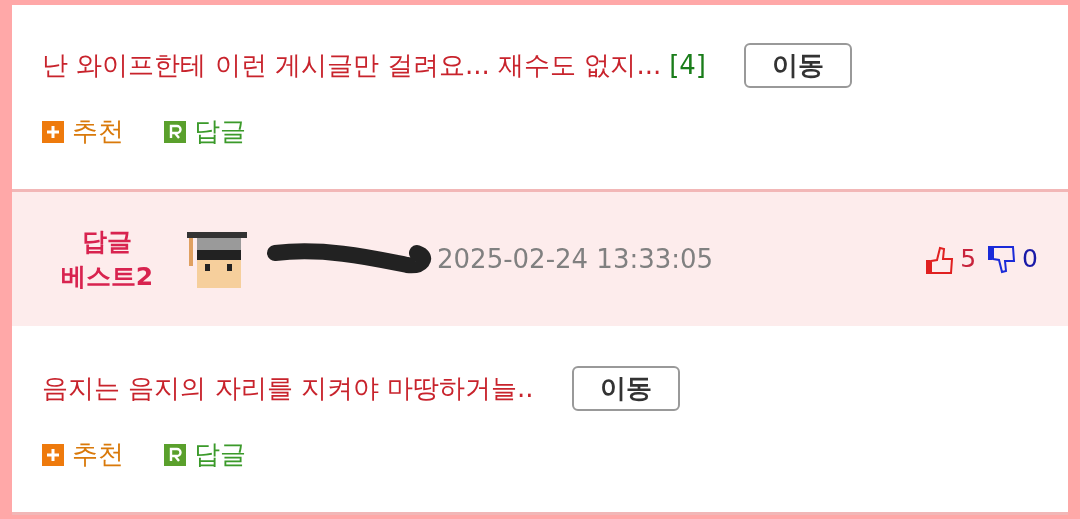 The width and height of the screenshot is (1080, 519). What do you see at coordinates (107, 242) in the screenshot?
I see `best-reply-label: 답글` at bounding box center [107, 242].